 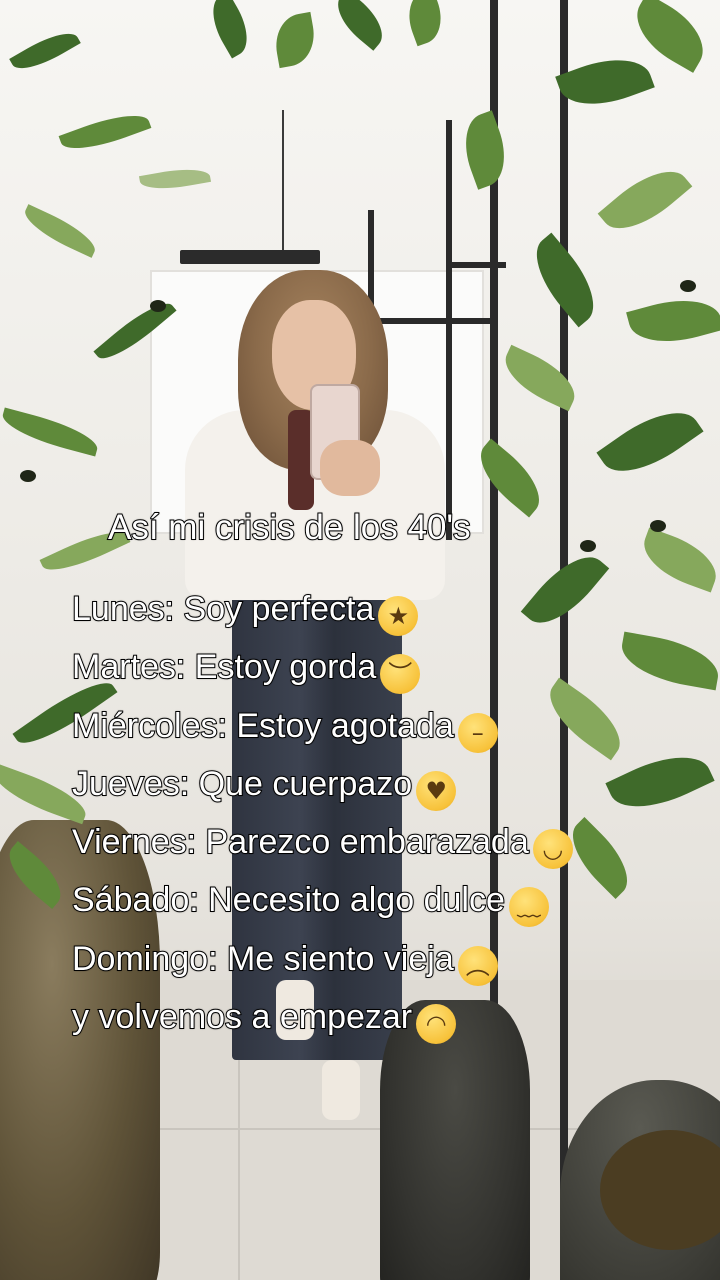 I want to click on caption-line: Martes: Estoy gorda ︶, so click(x=391, y=667).